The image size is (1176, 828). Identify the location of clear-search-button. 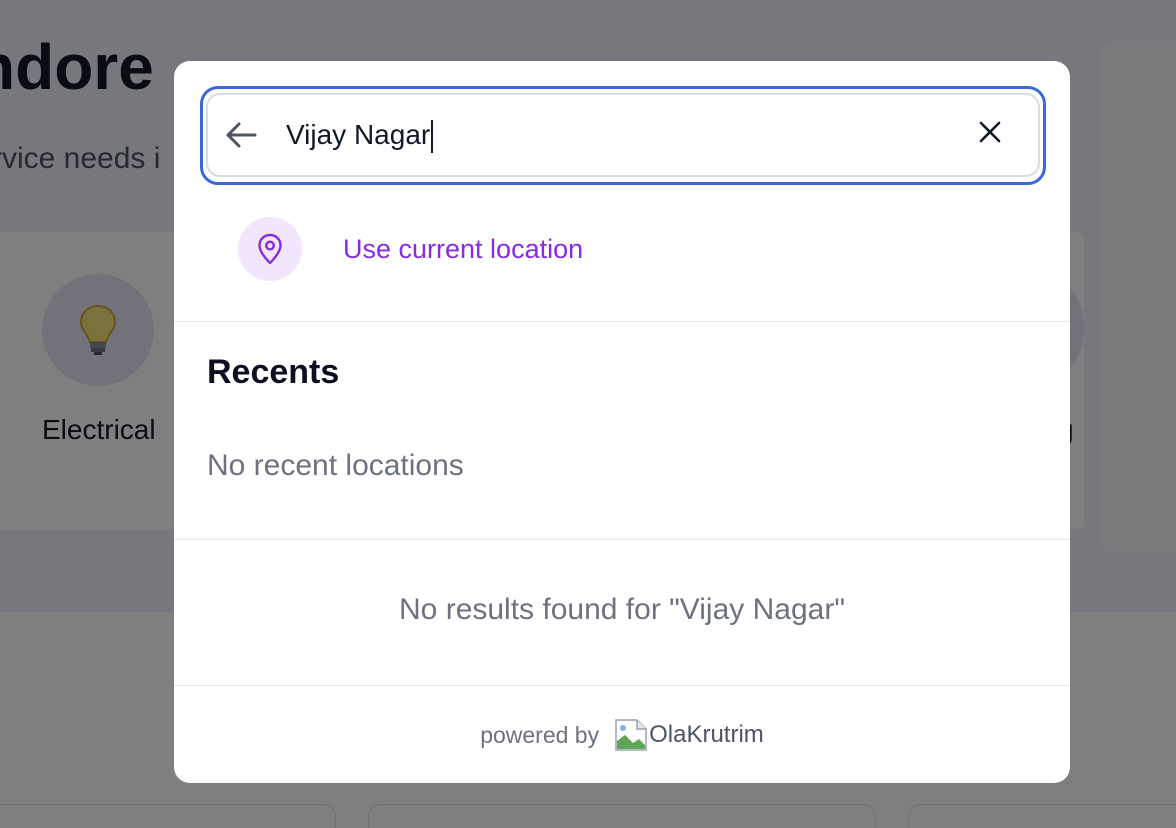
(990, 132).